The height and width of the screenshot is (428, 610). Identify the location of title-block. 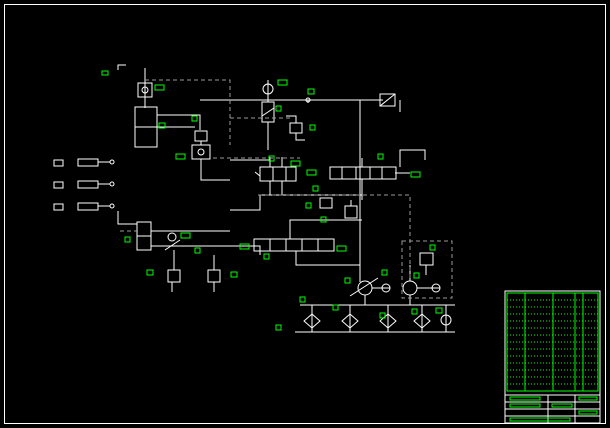
(552, 357).